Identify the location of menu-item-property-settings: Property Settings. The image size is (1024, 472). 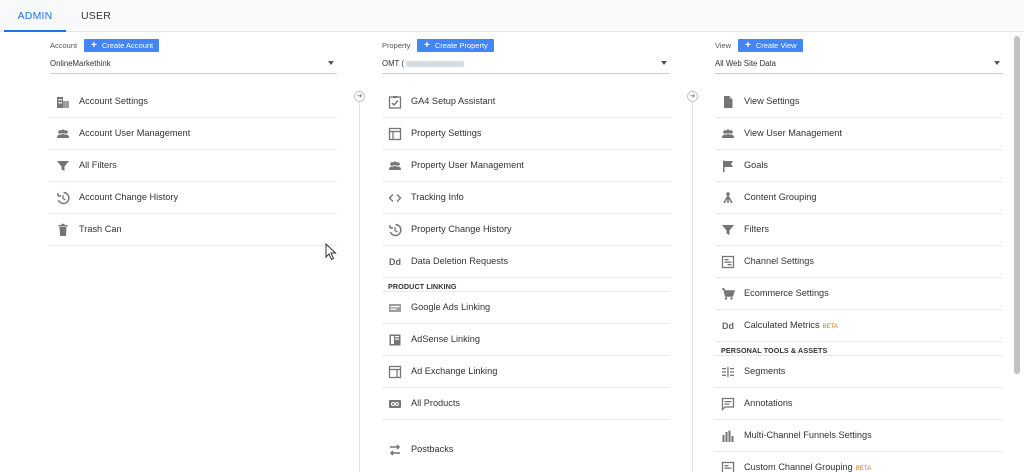
(526, 134).